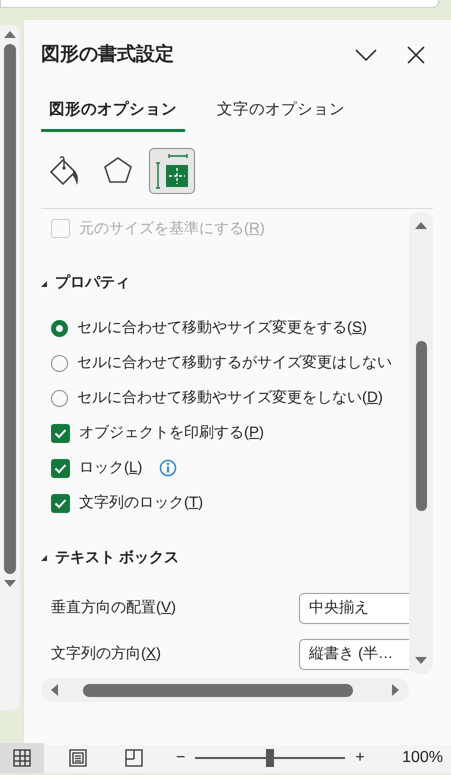  I want to click on option-label: セルに合わせて移動やサイズ変更をしない(D), so click(230, 398).